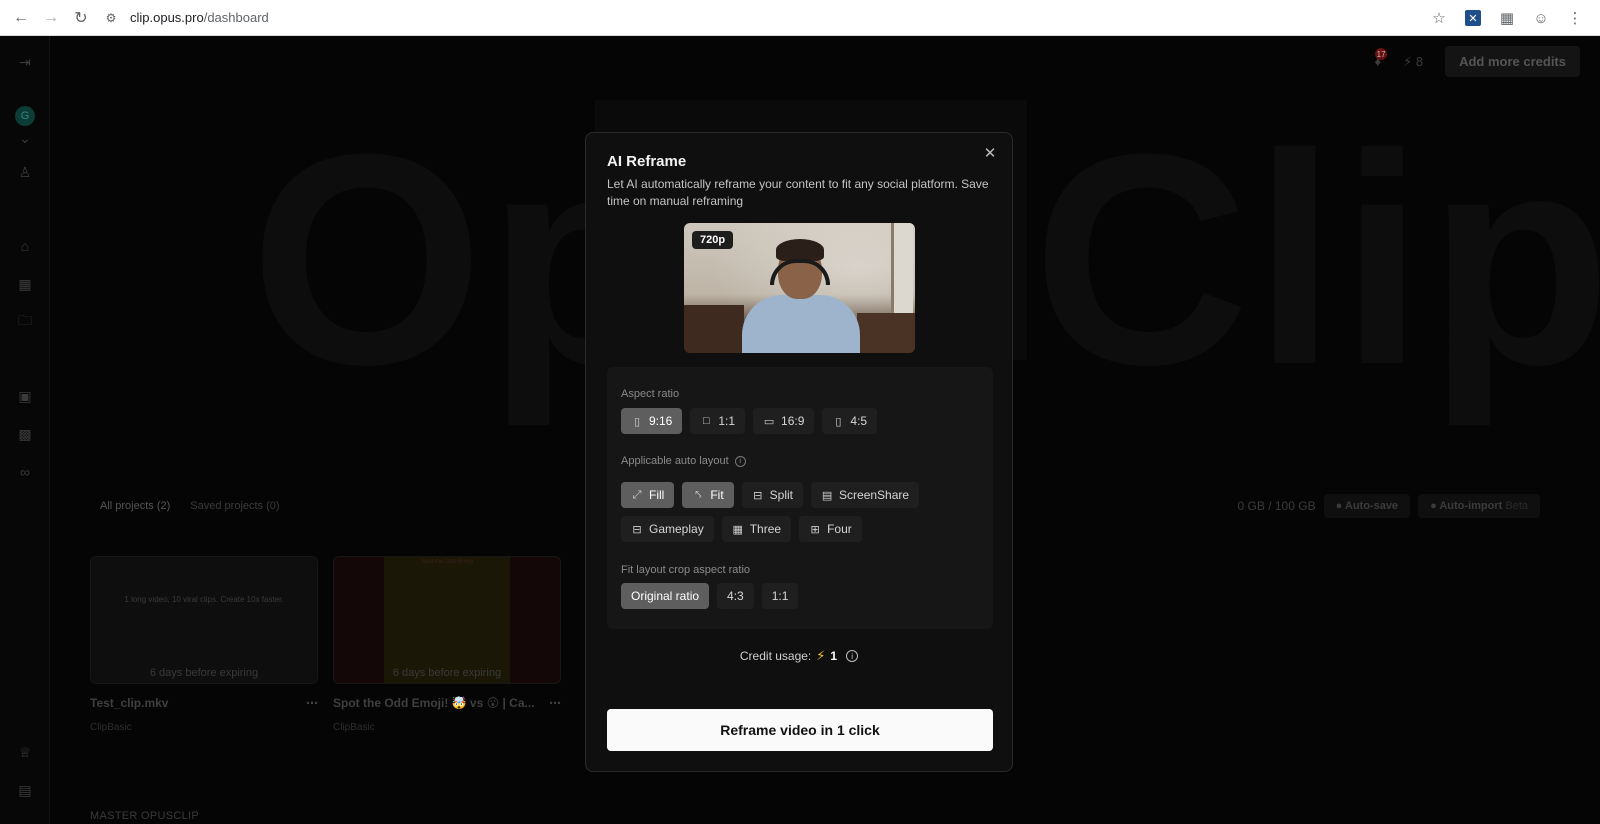 This screenshot has height=824, width=1600. I want to click on preview-chair-right, so click(886, 333).